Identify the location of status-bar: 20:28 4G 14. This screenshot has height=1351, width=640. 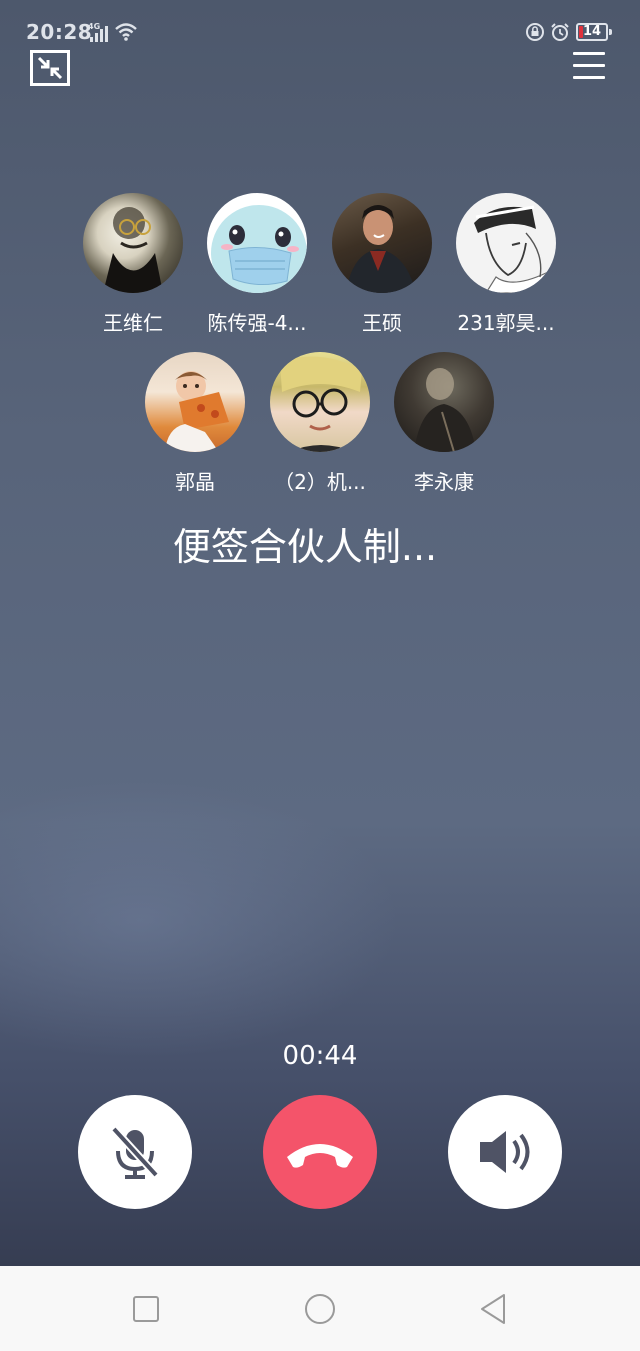
(320, 32).